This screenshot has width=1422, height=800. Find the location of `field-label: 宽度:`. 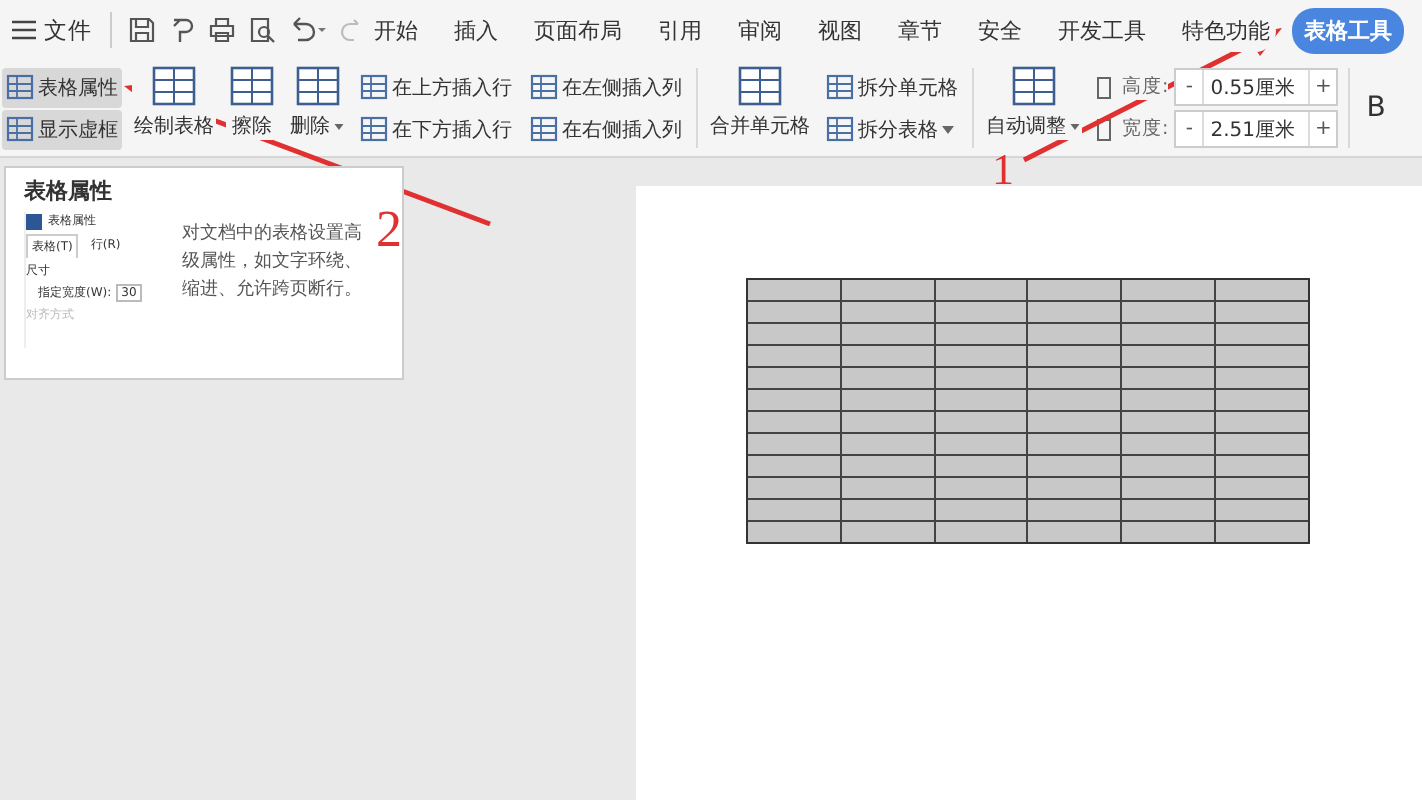

field-label: 宽度: is located at coordinates (1145, 129).